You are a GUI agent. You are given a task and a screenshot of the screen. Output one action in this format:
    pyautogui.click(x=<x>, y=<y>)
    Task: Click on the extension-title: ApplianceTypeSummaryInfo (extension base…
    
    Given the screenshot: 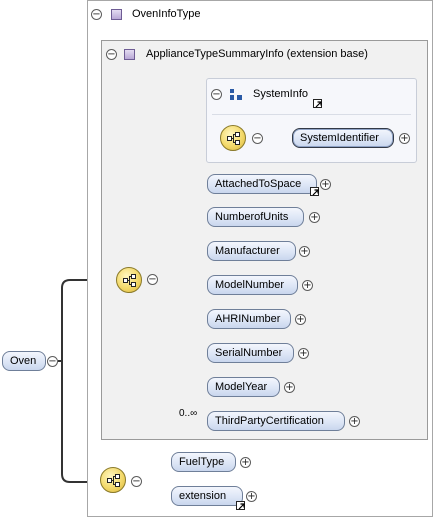 What is the action you would take?
    pyautogui.click(x=257, y=54)
    